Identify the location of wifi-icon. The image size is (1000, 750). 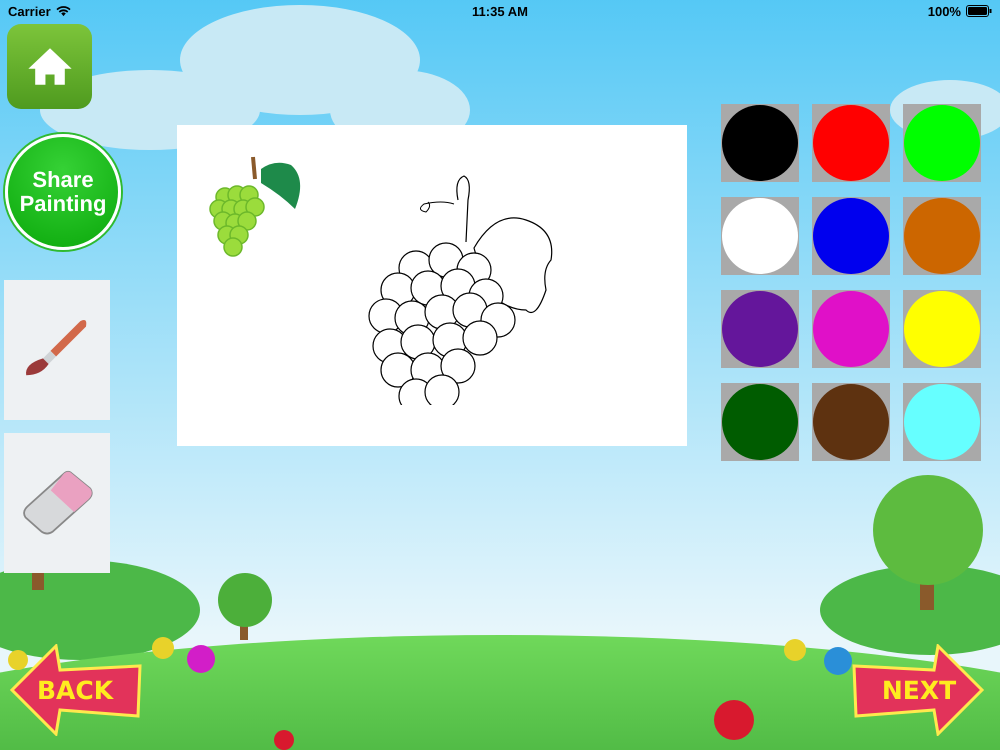
(63, 11).